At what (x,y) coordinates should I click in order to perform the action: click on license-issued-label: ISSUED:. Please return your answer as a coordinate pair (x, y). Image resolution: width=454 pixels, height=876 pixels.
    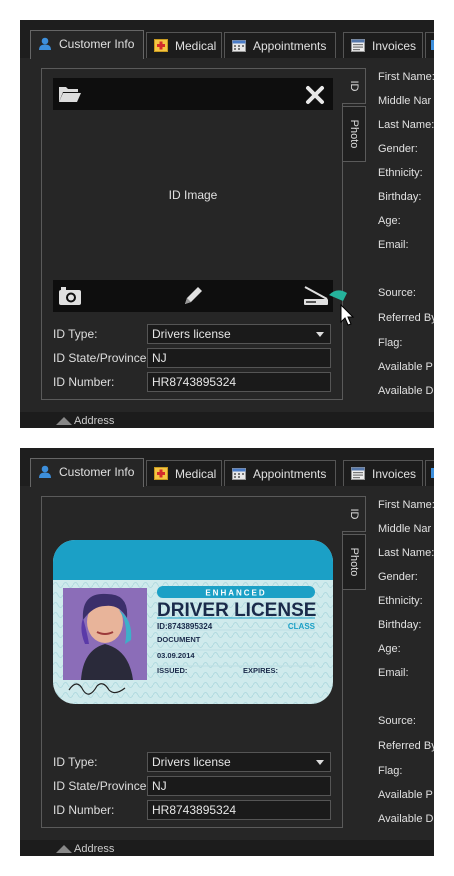
    Looking at the image, I should click on (172, 670).